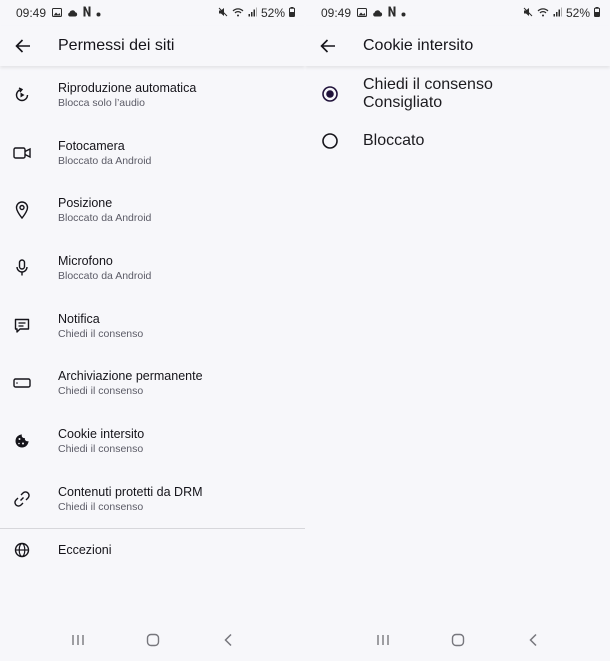 The image size is (610, 661). Describe the element at coordinates (22, 441) in the screenshot. I see `cookie-icon` at that location.